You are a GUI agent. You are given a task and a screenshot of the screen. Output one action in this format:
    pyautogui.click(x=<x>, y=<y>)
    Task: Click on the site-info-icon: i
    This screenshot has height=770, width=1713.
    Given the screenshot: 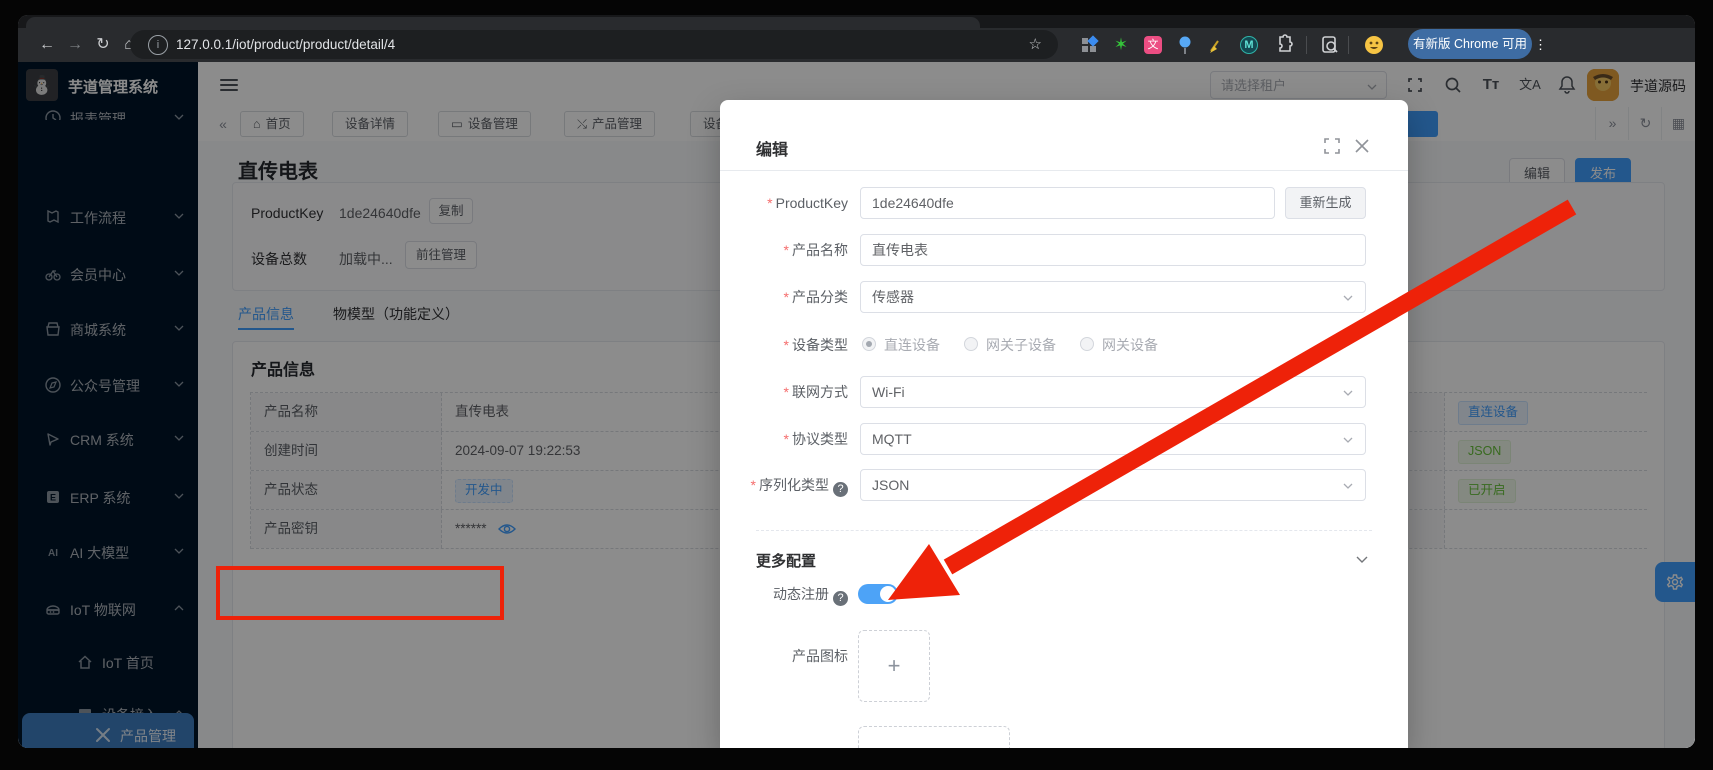 What is the action you would take?
    pyautogui.click(x=158, y=45)
    